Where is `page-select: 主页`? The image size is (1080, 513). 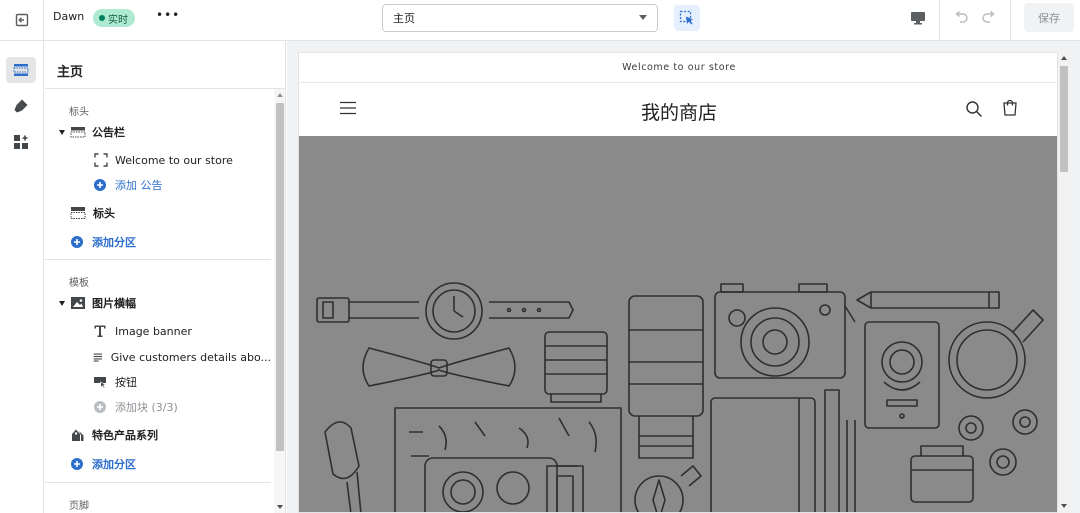 page-select: 主页 is located at coordinates (520, 18).